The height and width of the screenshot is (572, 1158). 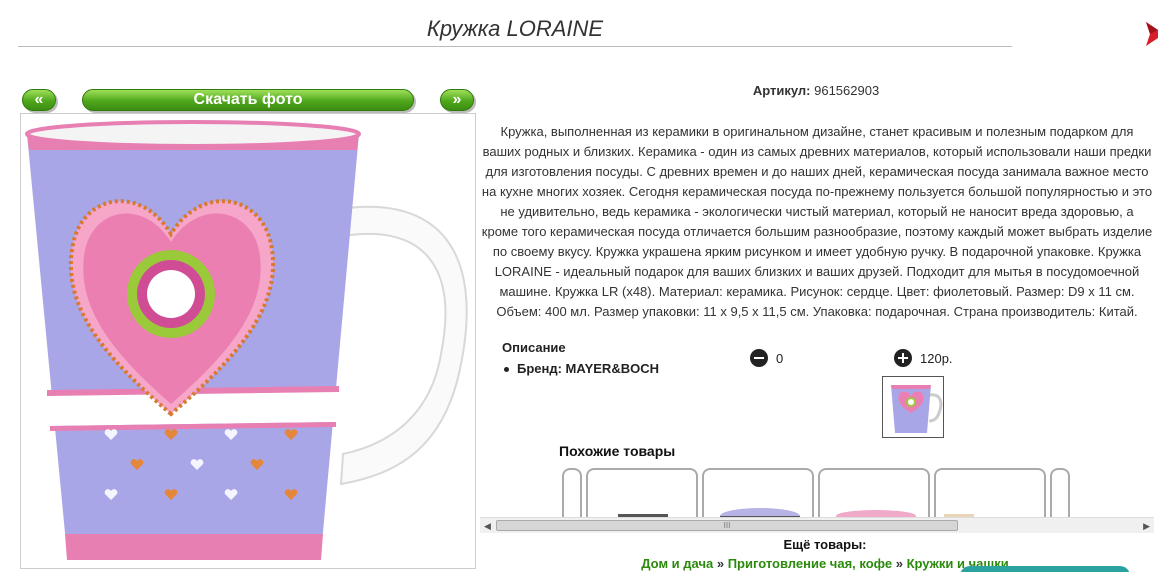 I want to click on similar-products-title: Похожие товары, so click(x=617, y=451).